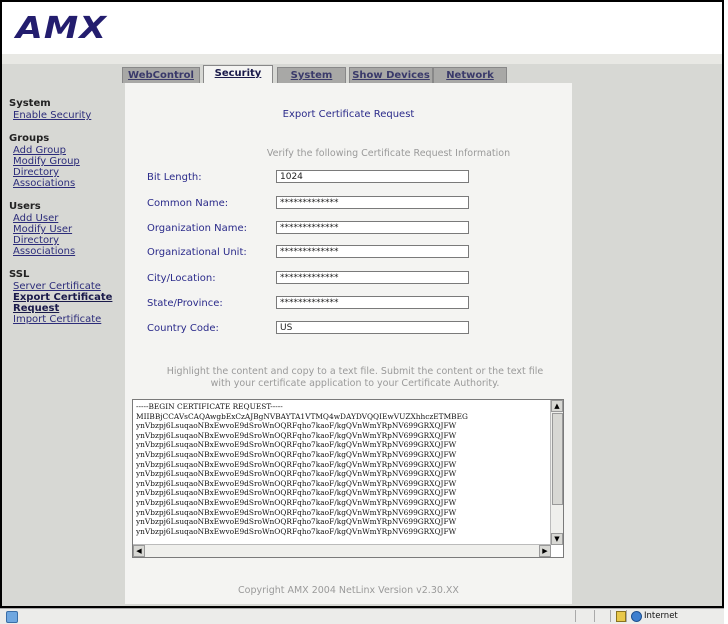 Image resolution: width=728 pixels, height=624 pixels. Describe the element at coordinates (161, 75) in the screenshot. I see `tab-webcontrol: WebControl` at that location.